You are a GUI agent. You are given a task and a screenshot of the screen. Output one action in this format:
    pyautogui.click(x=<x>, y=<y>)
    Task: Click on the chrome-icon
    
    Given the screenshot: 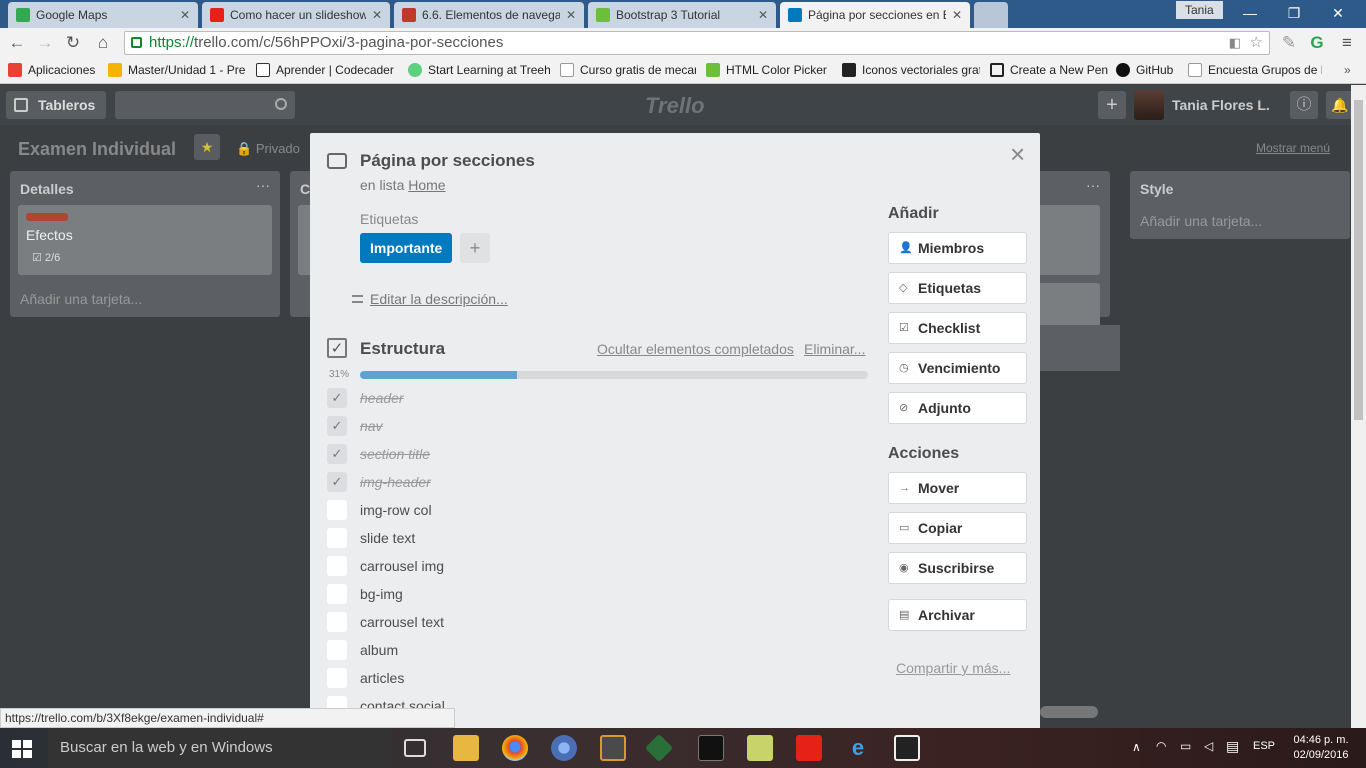 What is the action you would take?
    pyautogui.click(x=515, y=748)
    